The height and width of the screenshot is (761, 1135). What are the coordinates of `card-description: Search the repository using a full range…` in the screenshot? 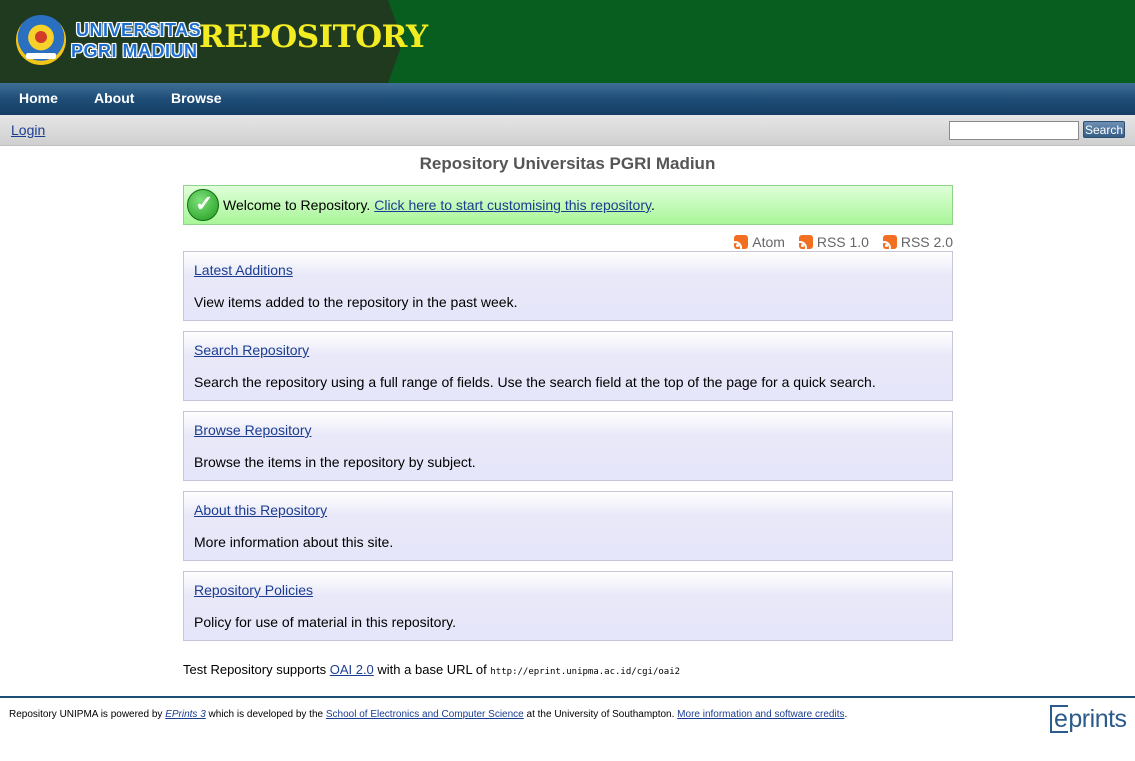 It's located at (535, 382).